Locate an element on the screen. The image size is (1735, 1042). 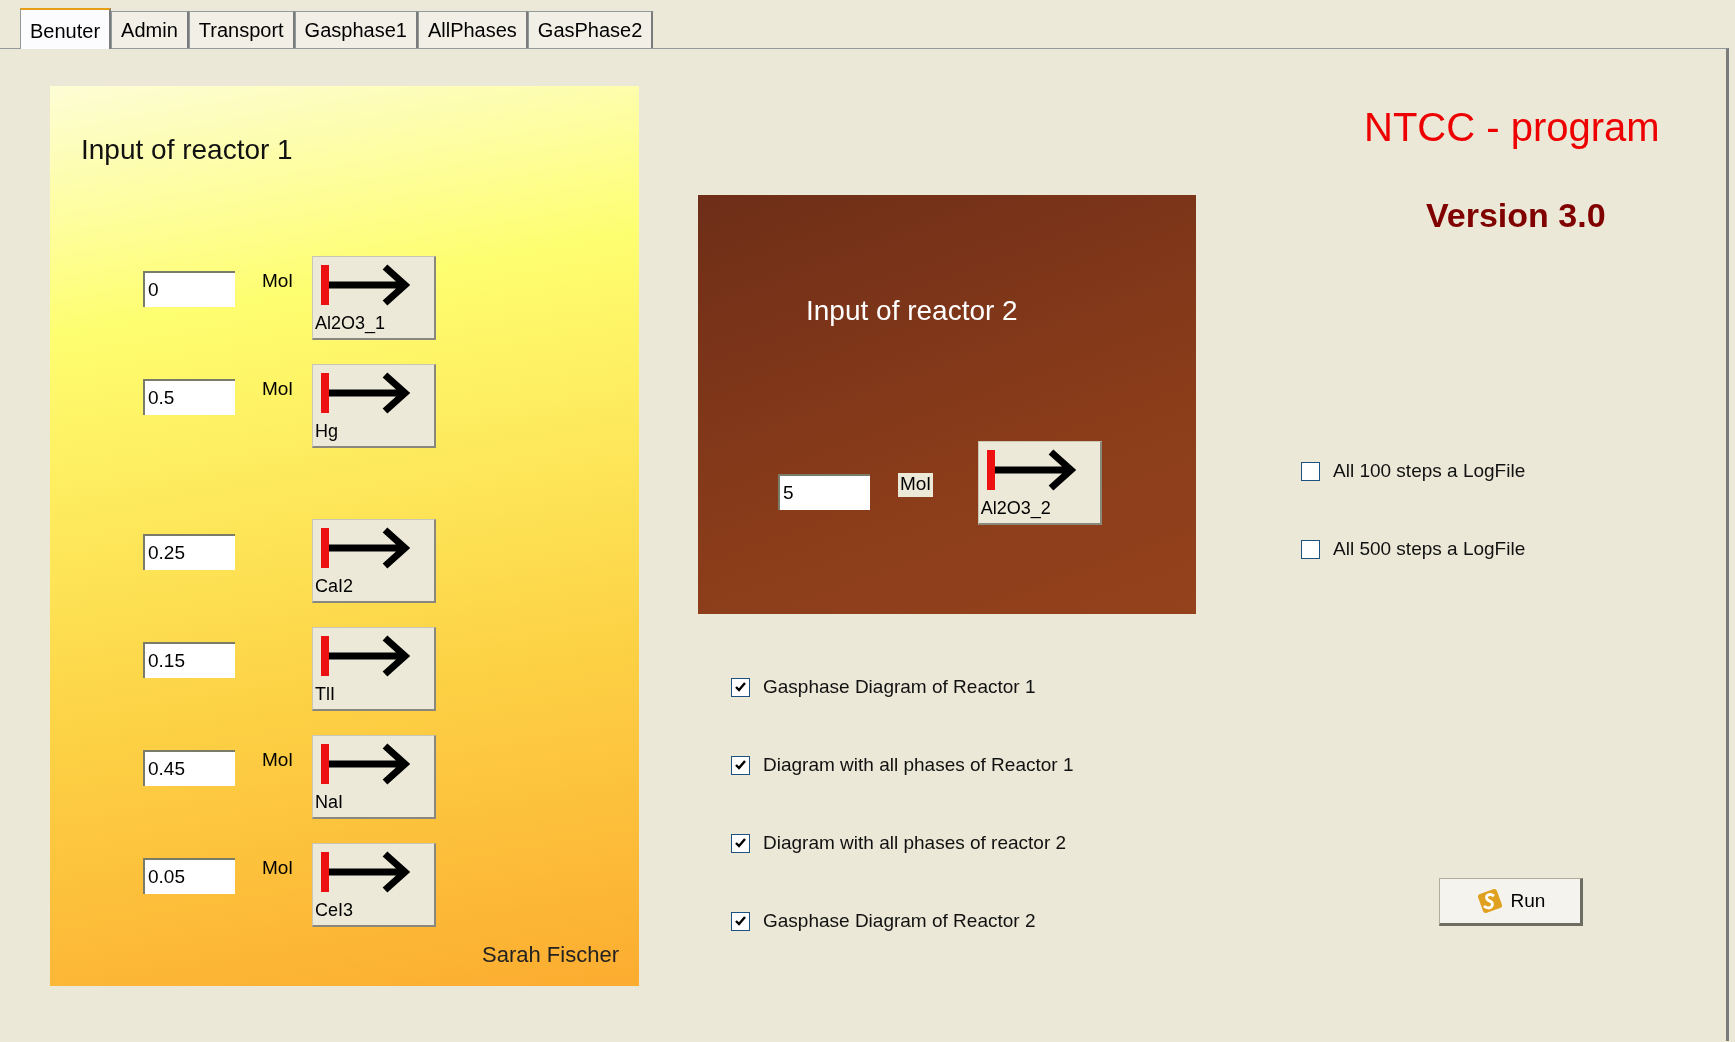
transfer-button: CeI3 is located at coordinates (374, 885).